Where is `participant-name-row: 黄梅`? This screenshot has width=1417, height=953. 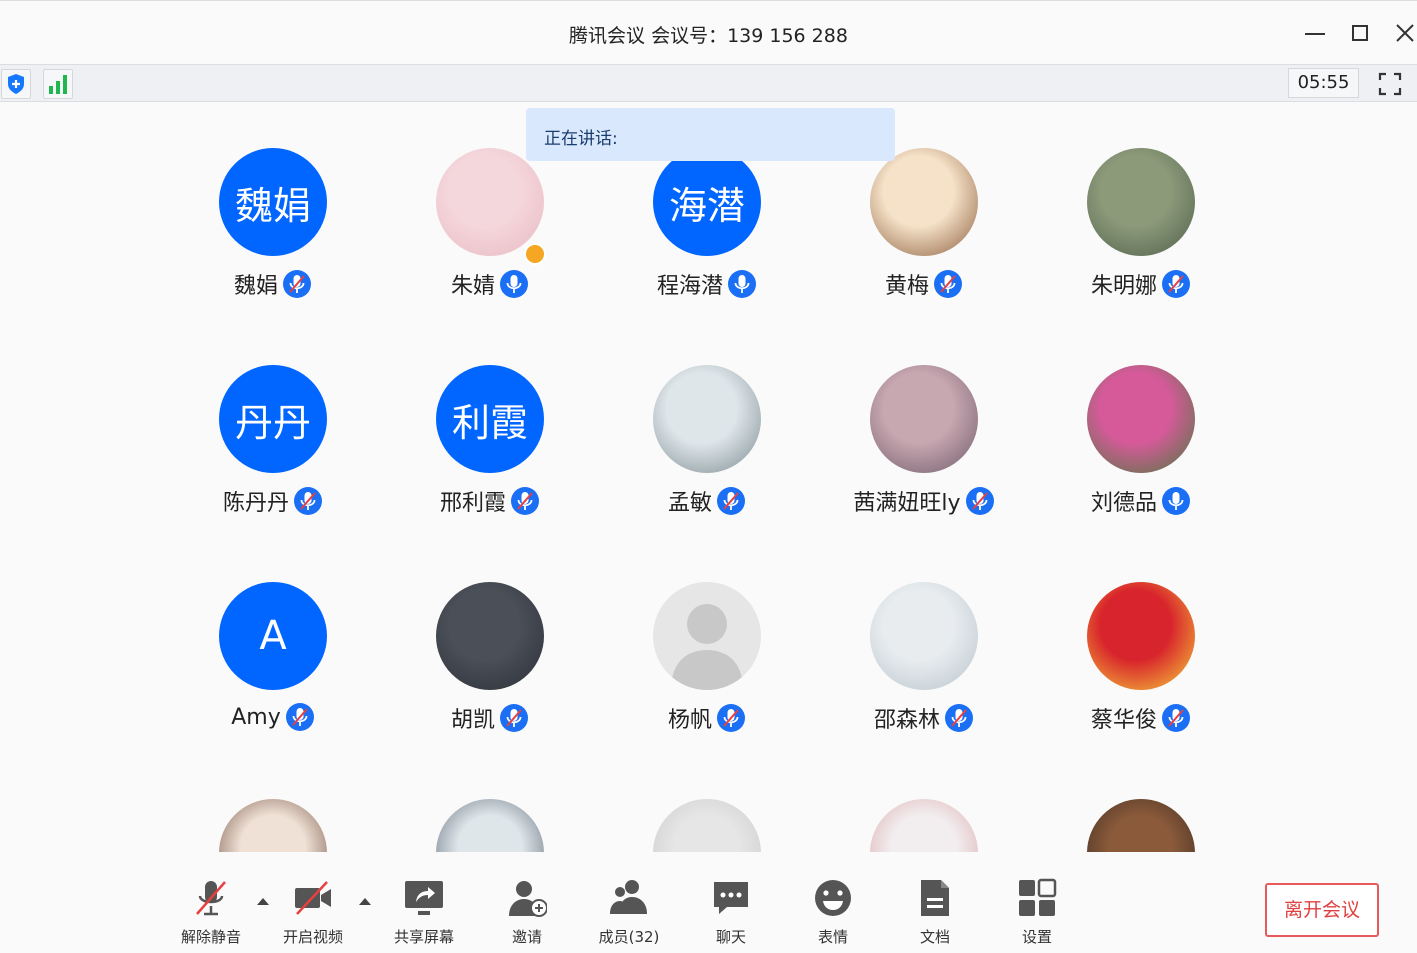
participant-name-row: 黄梅 is located at coordinates (924, 284).